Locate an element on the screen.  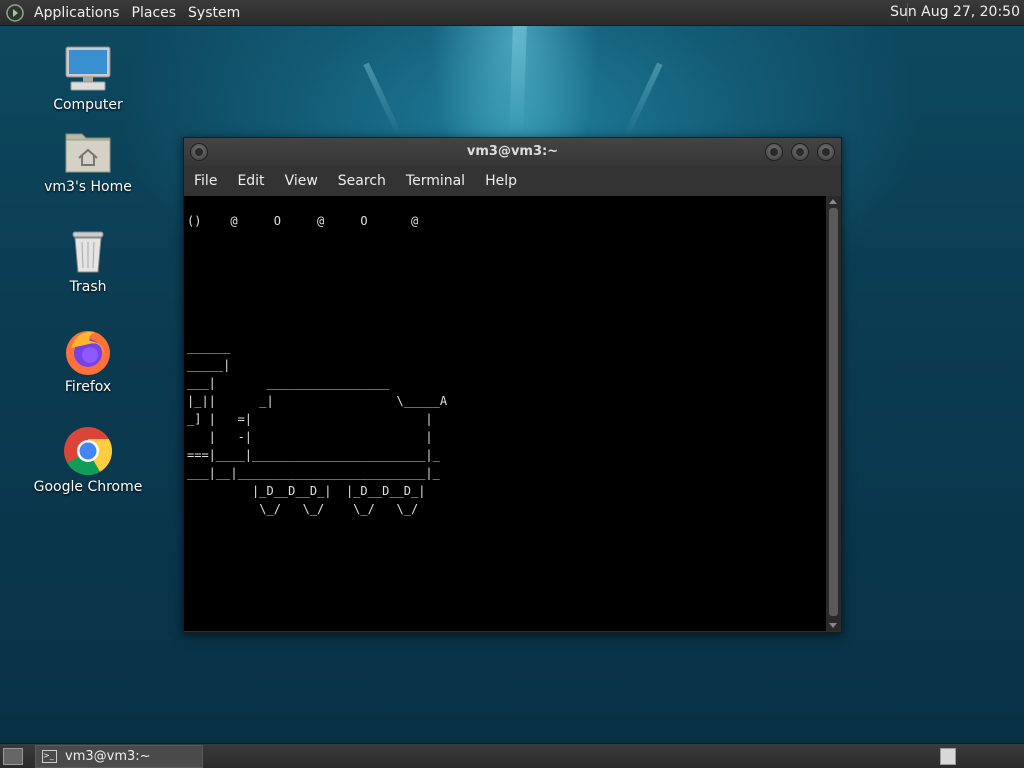
window-titlebar: vm3@vm3:~ is located at coordinates (512, 152).